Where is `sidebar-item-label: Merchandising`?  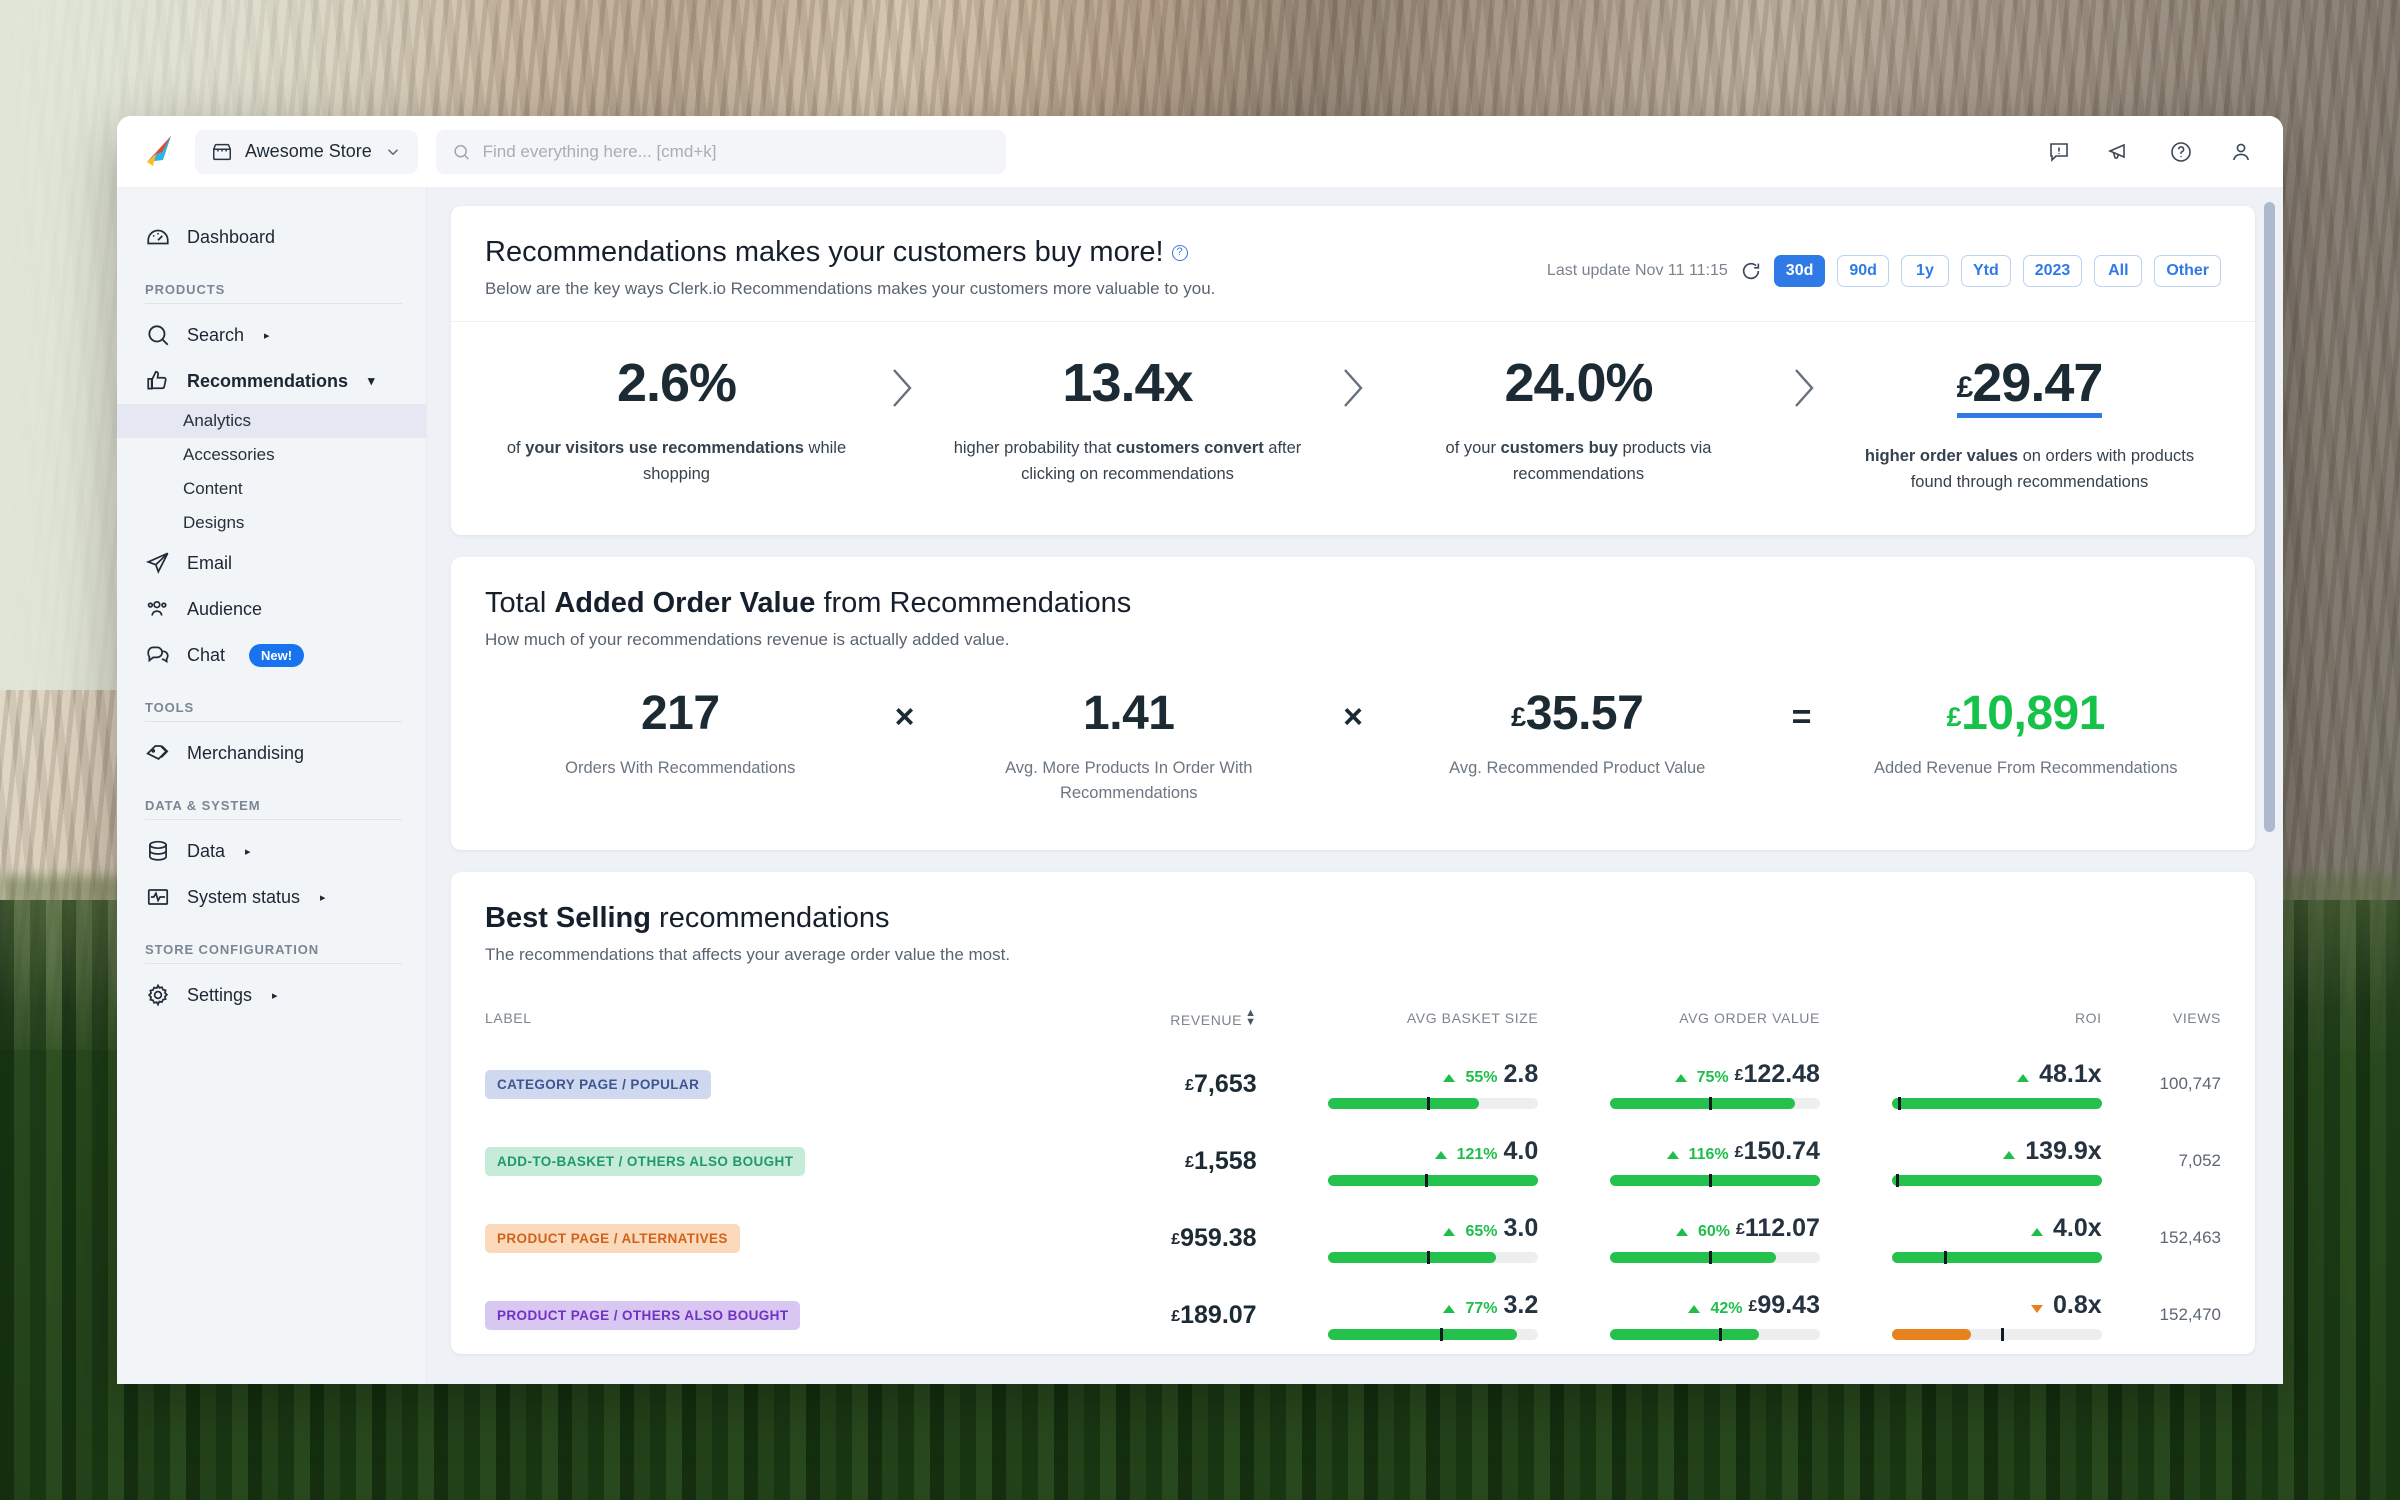 sidebar-item-label: Merchandising is located at coordinates (246, 752).